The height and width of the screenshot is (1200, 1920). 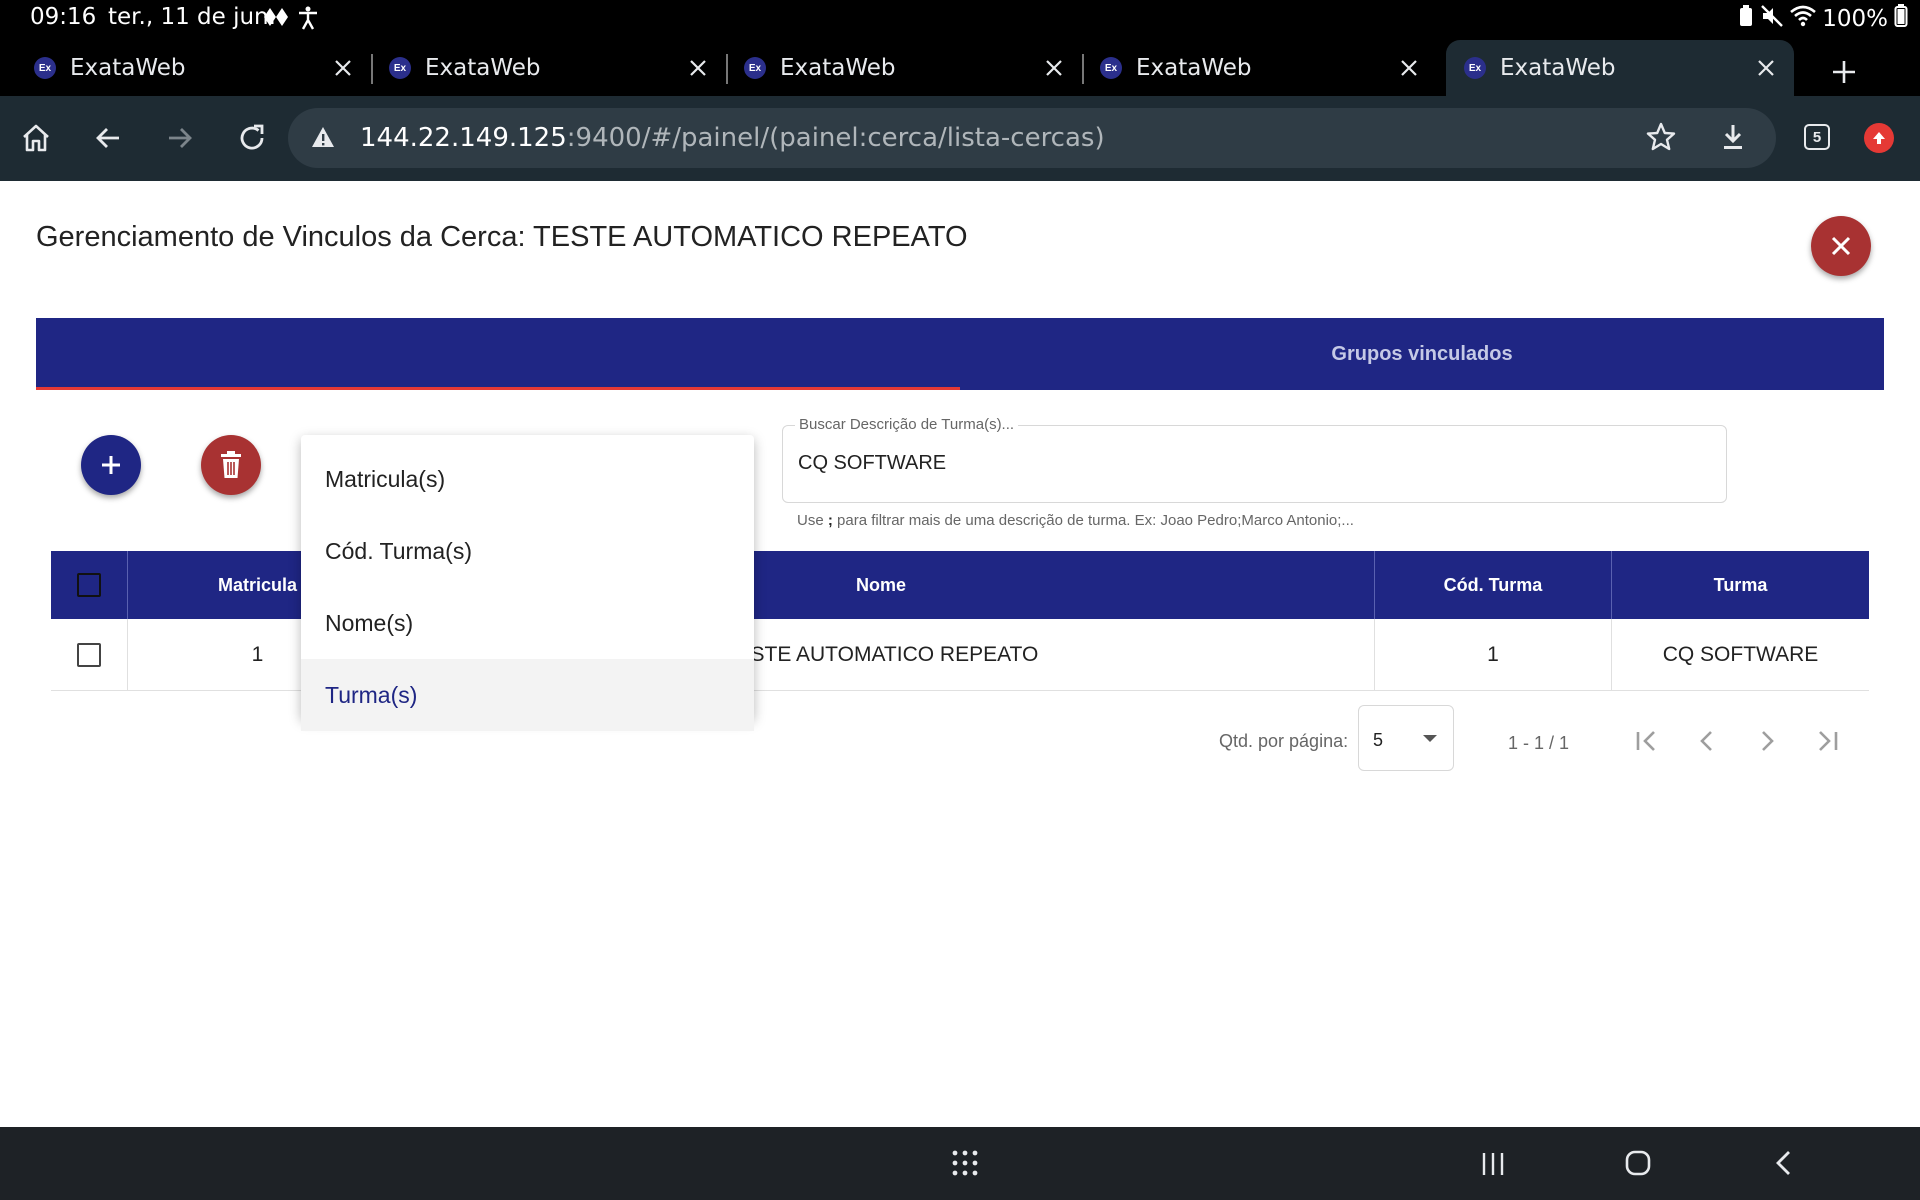 What do you see at coordinates (960, 18) in the screenshot?
I see `status-bar: 09:16 ter., 11 de jun. 100%` at bounding box center [960, 18].